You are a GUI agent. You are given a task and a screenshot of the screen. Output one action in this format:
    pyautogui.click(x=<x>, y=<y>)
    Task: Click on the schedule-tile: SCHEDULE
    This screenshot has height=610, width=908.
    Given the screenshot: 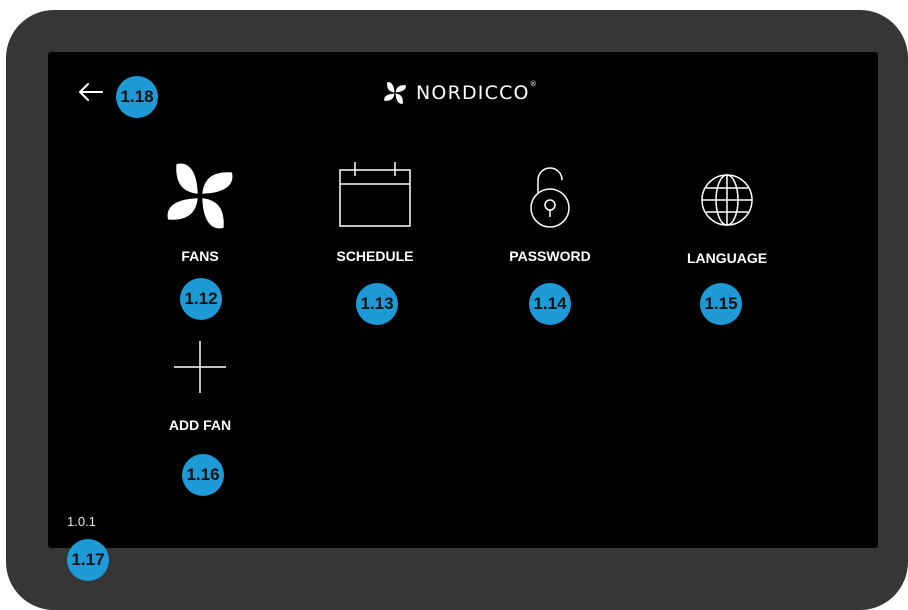 What is the action you would take?
    pyautogui.click(x=375, y=213)
    